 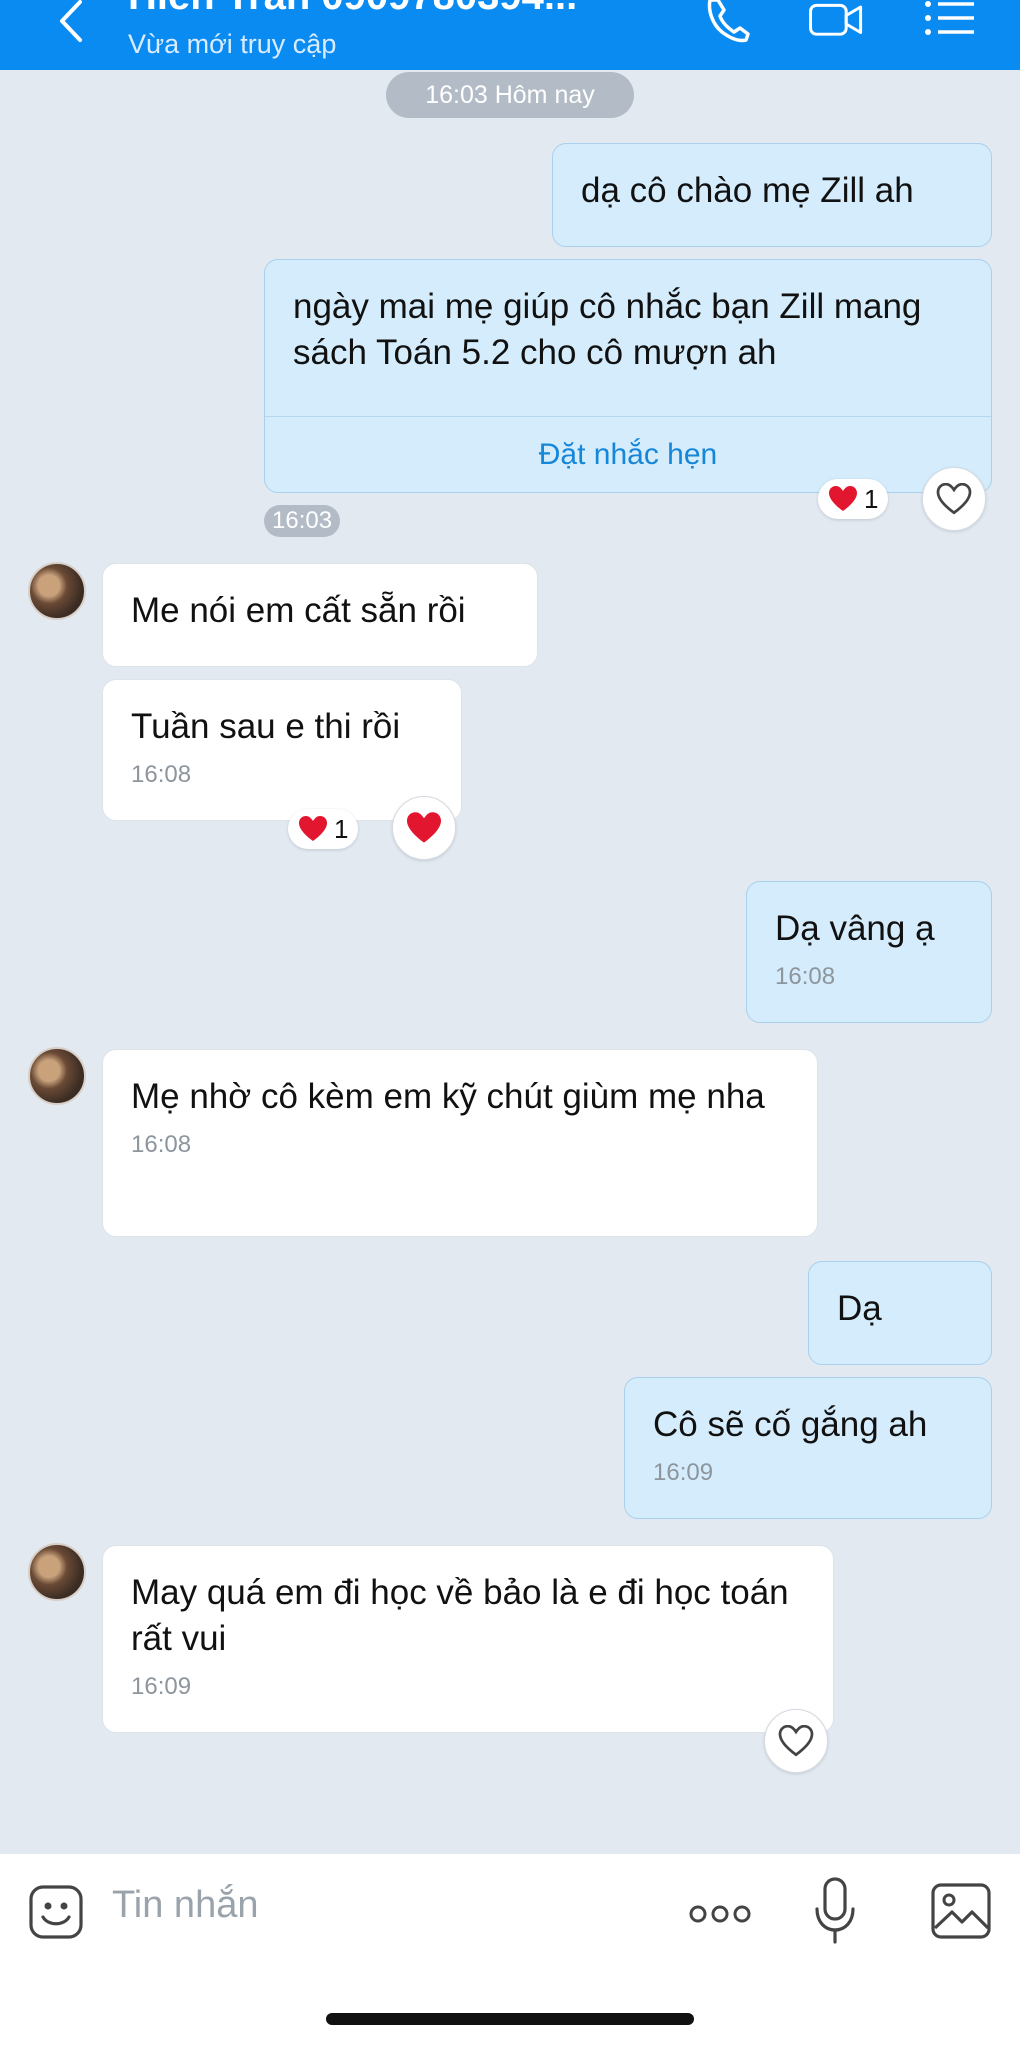 I want to click on message-text: Cô sẽ cố gắng ah, so click(x=790, y=1424).